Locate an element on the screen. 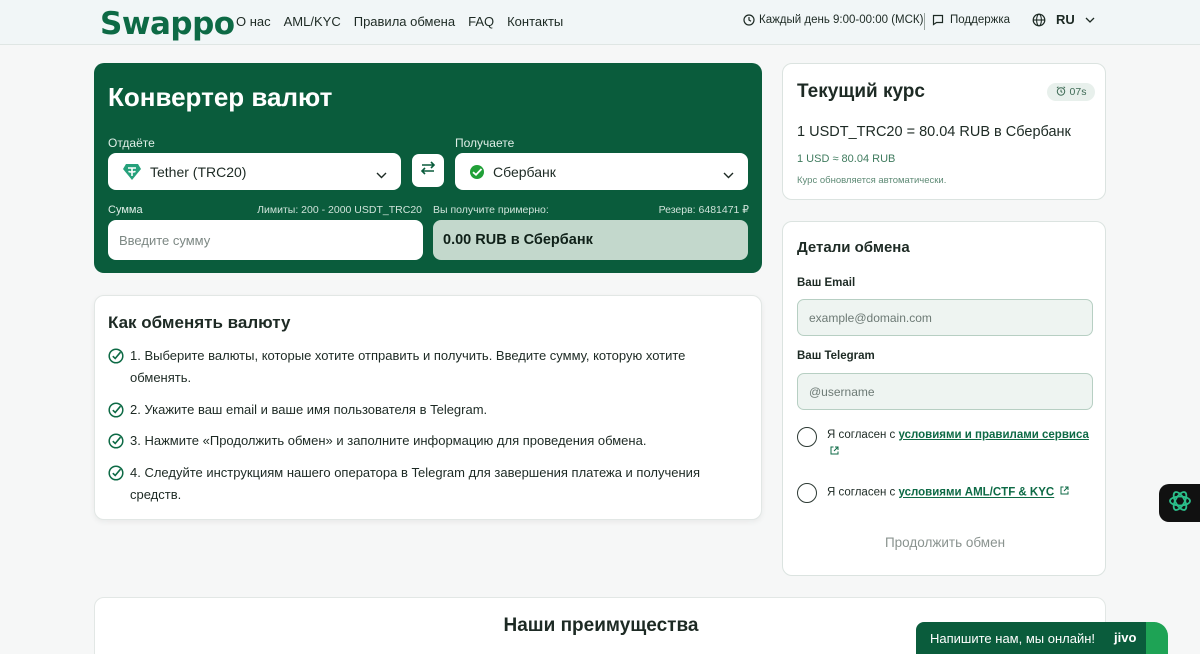  chat-status-indicator is located at coordinates (1157, 638).